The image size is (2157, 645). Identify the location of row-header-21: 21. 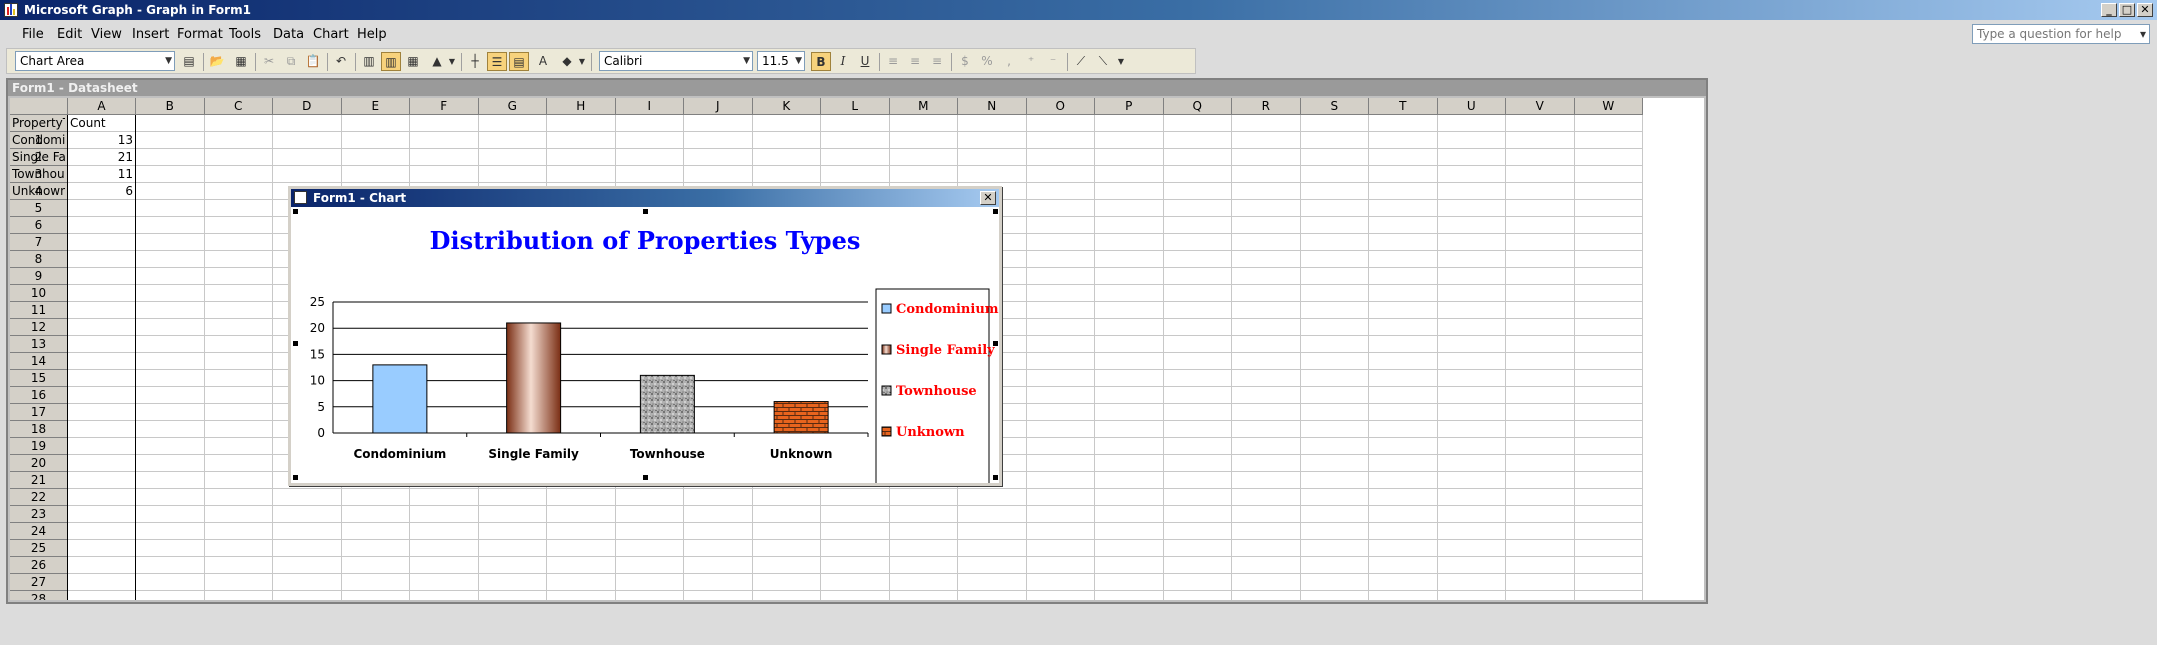
(39, 480).